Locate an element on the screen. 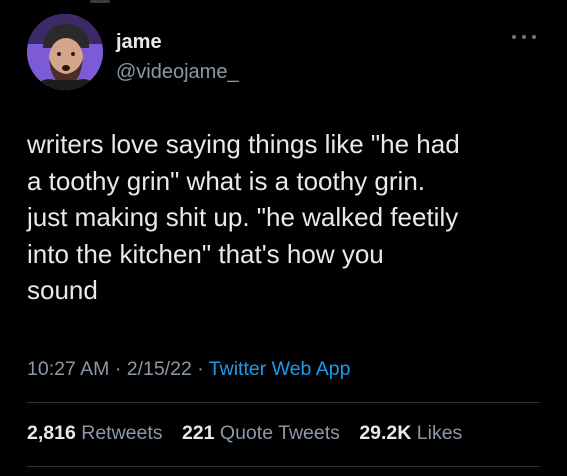  likes-stat: 29.2K Likes is located at coordinates (410, 433).